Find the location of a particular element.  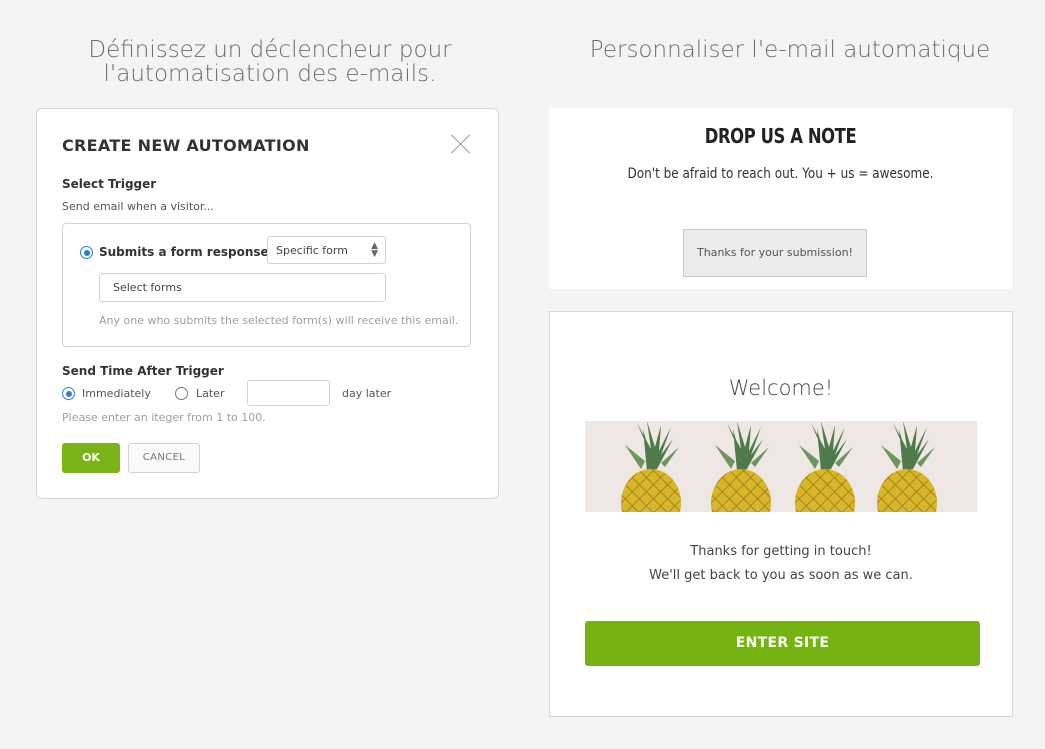

submits-form-radio is located at coordinates (86, 252).